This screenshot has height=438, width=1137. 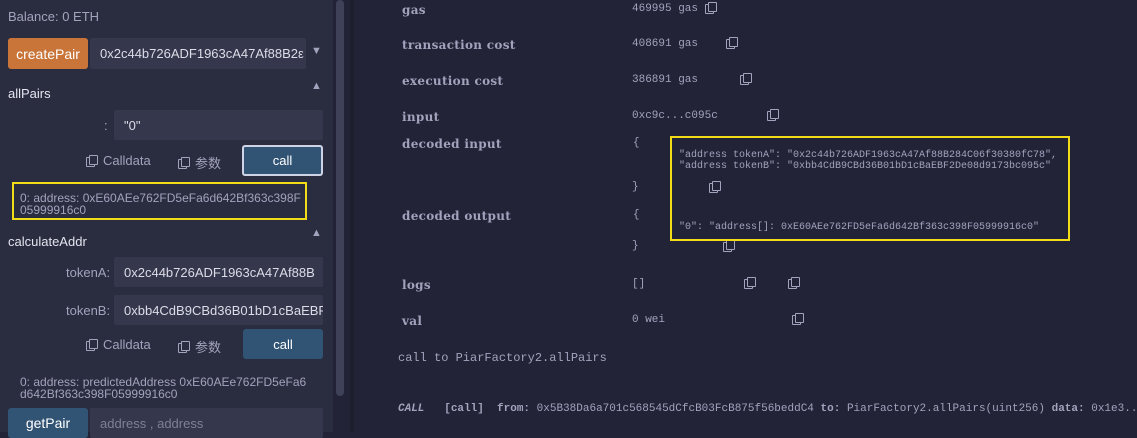 What do you see at coordinates (48, 423) in the screenshot?
I see `getPair-button: getPair` at bounding box center [48, 423].